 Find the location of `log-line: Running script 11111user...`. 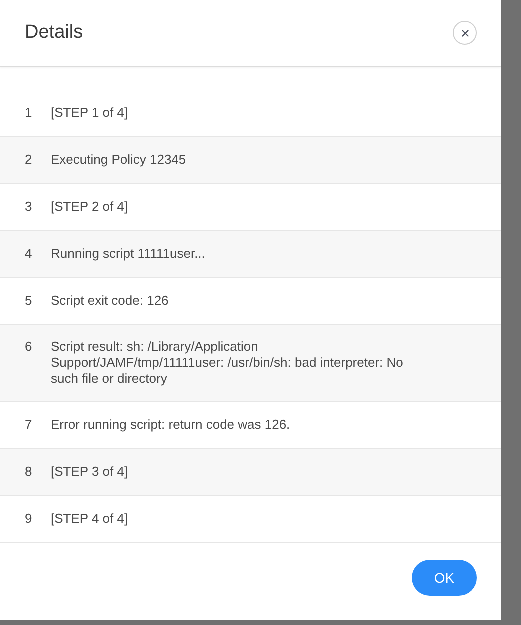

log-line: Running script 11111user... is located at coordinates (128, 254).